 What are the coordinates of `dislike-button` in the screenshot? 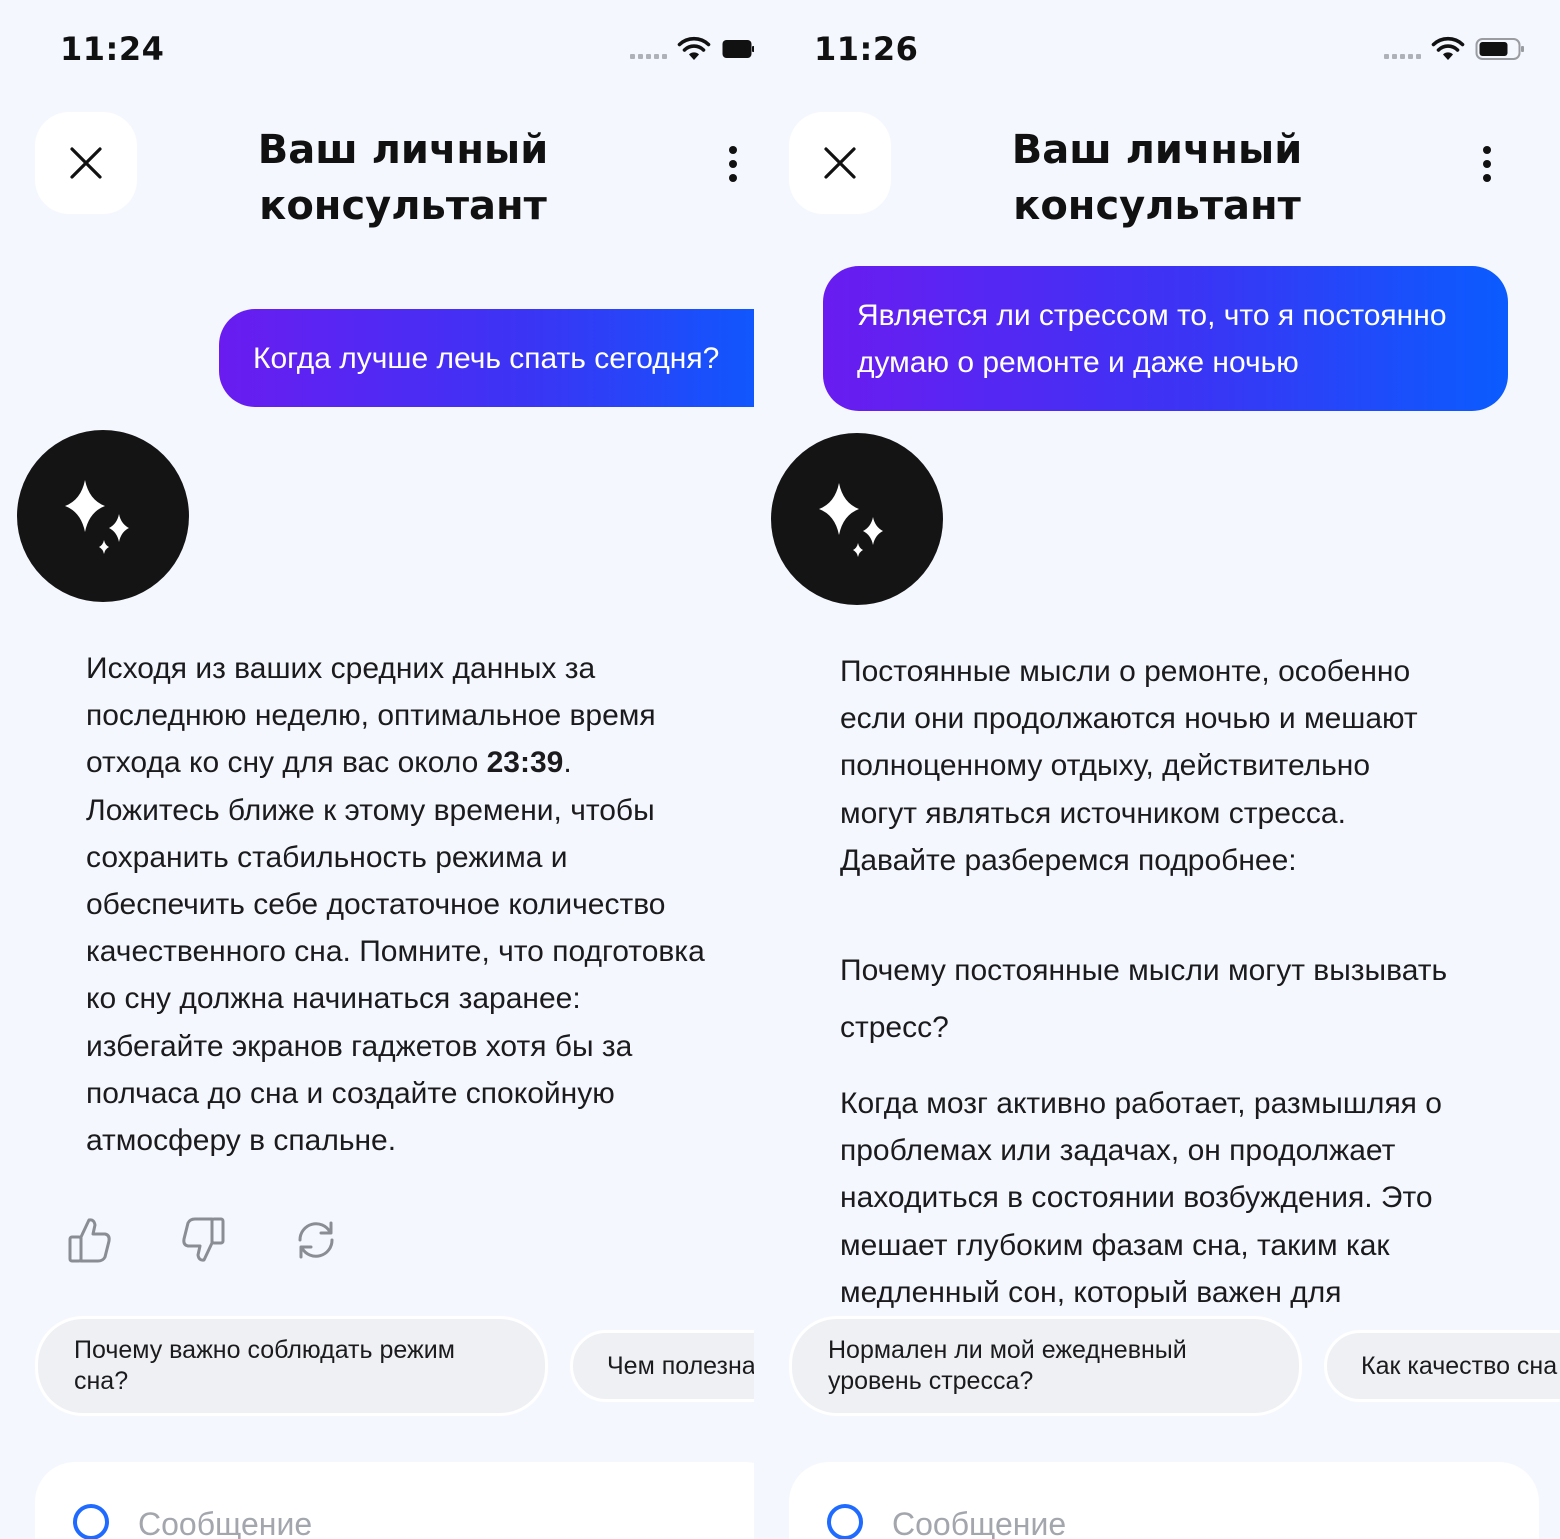 It's located at (203, 1240).